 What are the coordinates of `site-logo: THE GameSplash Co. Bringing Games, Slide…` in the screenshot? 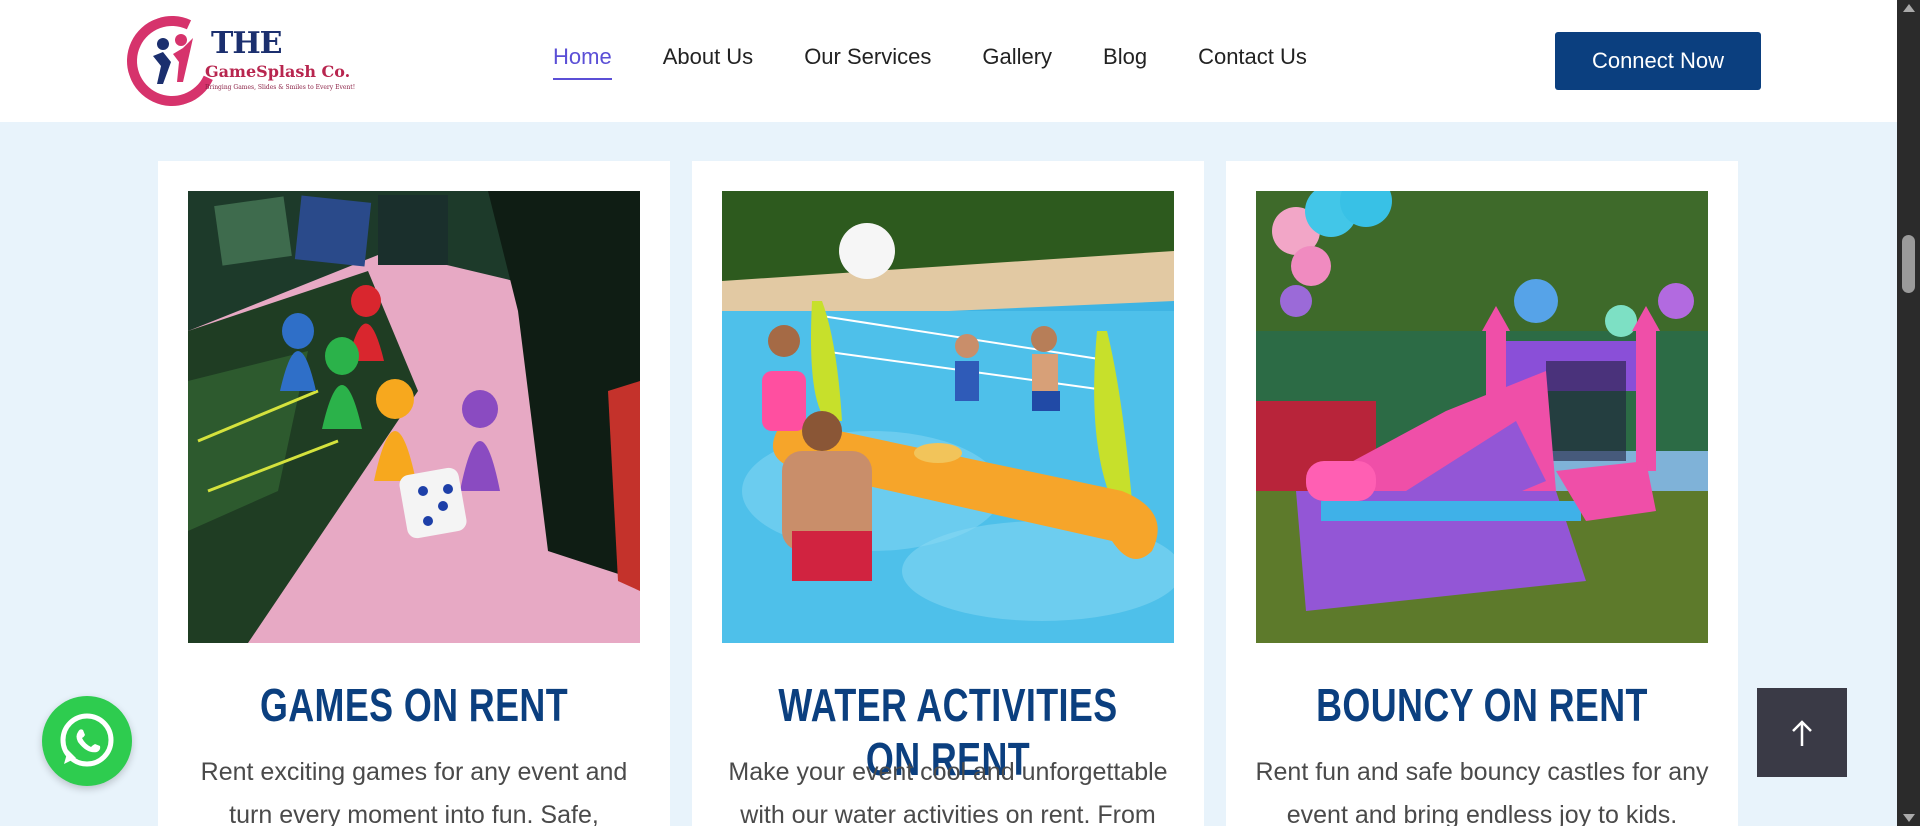 It's located at (235, 61).